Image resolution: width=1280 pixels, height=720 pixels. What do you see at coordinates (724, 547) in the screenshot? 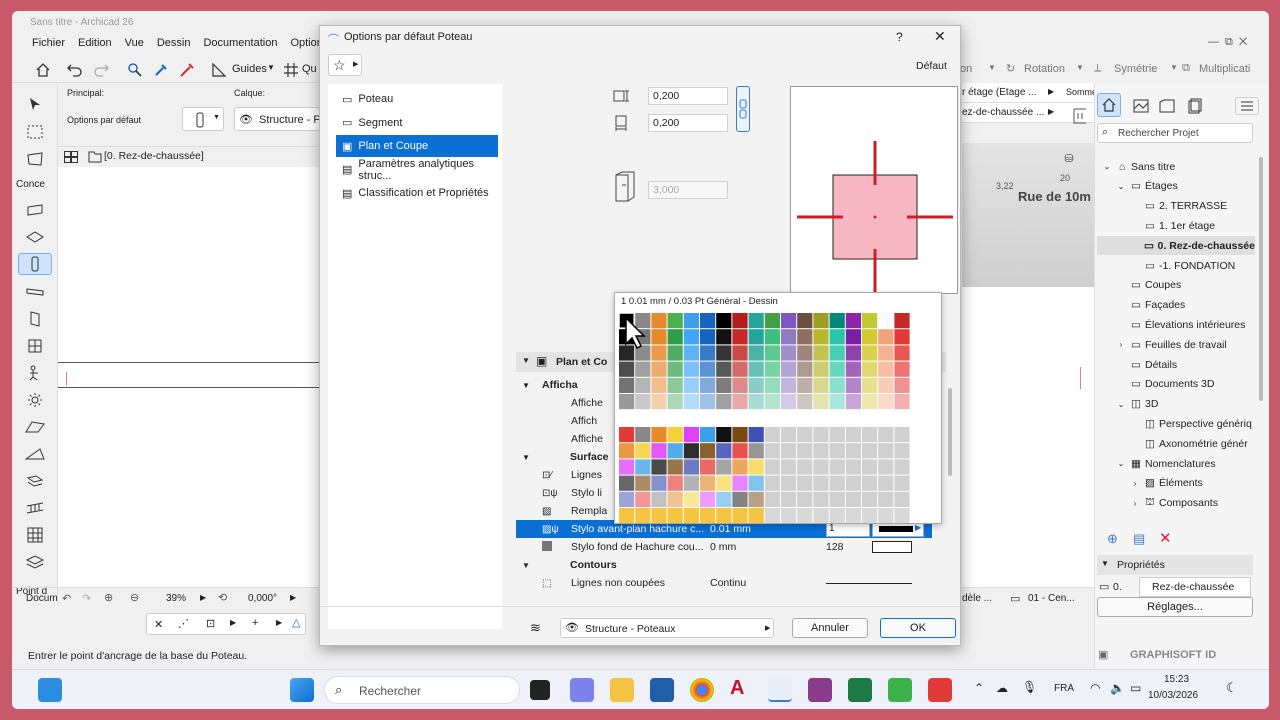
I see `setting-row: Stylo fond de Hachure cou... 0 mm 128` at bounding box center [724, 547].